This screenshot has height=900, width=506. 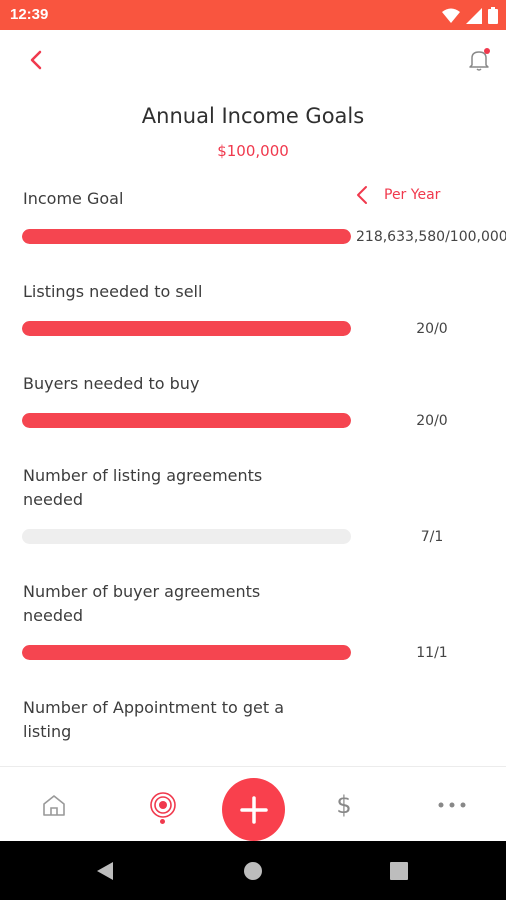 I want to click on wifi-icon, so click(x=451, y=15).